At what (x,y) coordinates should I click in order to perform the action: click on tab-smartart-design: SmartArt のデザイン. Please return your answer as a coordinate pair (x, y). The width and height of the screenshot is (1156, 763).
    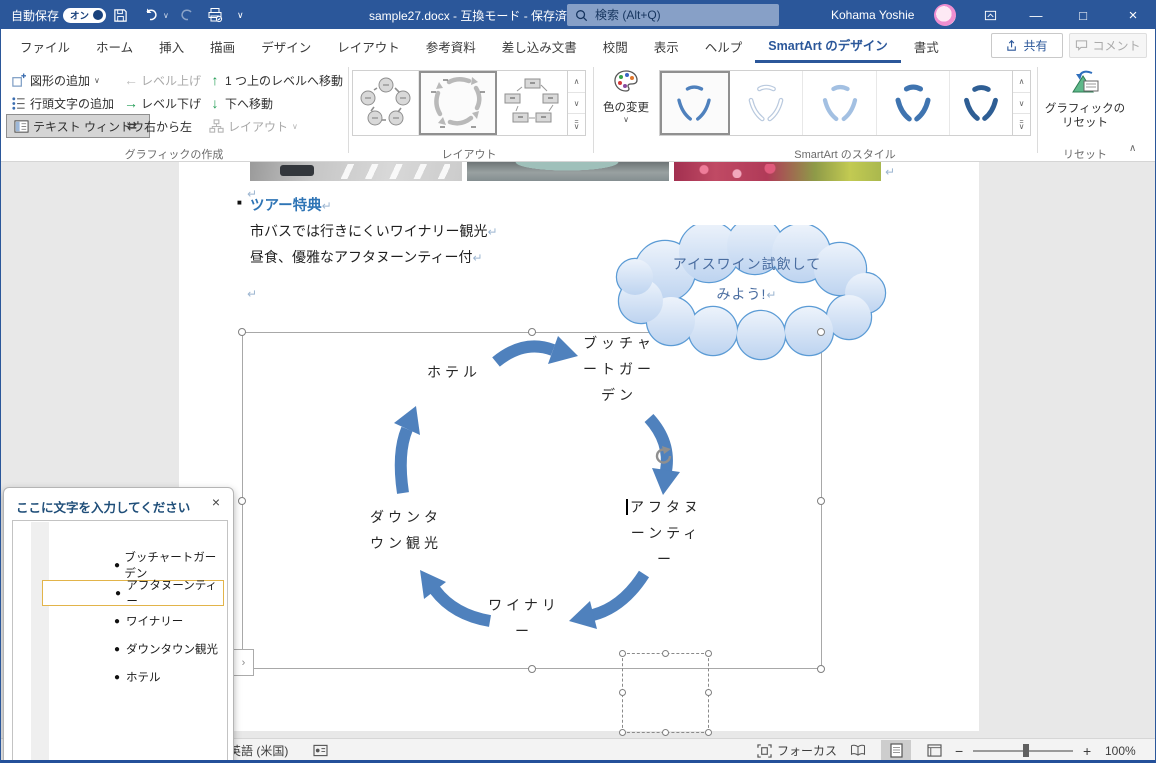
    Looking at the image, I should click on (828, 46).